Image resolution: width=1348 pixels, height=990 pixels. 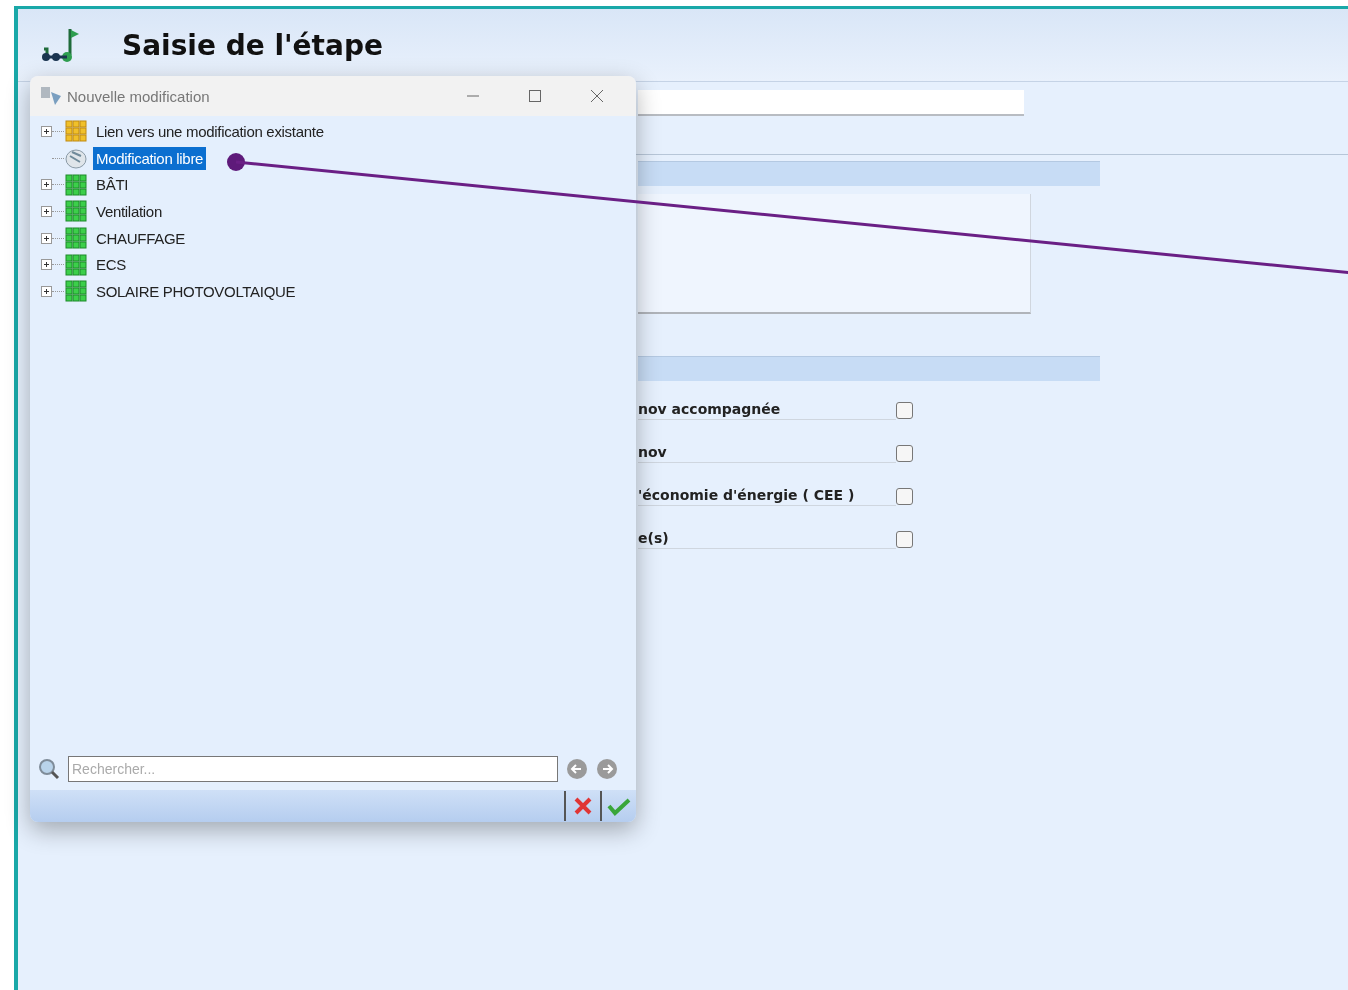 What do you see at coordinates (607, 769) in the screenshot?
I see `forward-button` at bounding box center [607, 769].